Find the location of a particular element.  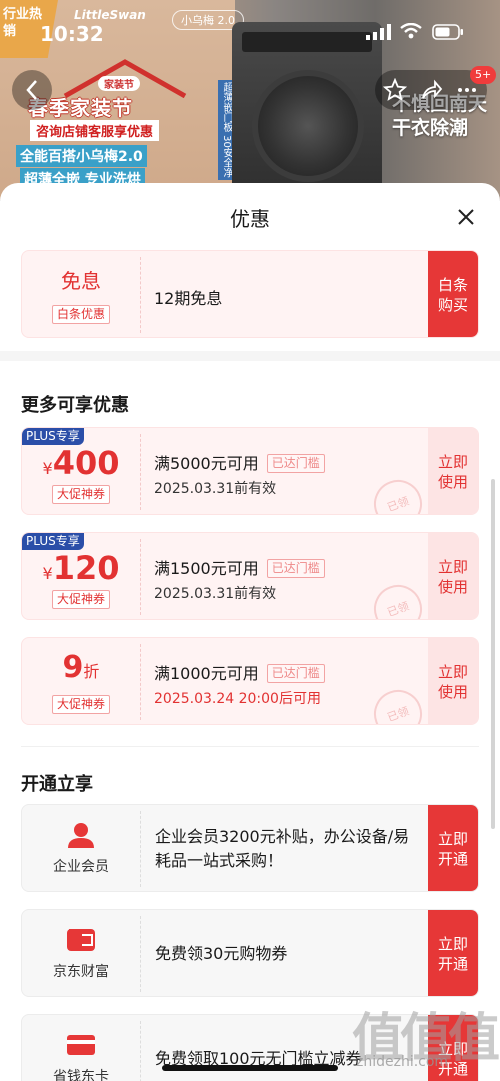

open-benefits-title: 开通立享 is located at coordinates (57, 784).